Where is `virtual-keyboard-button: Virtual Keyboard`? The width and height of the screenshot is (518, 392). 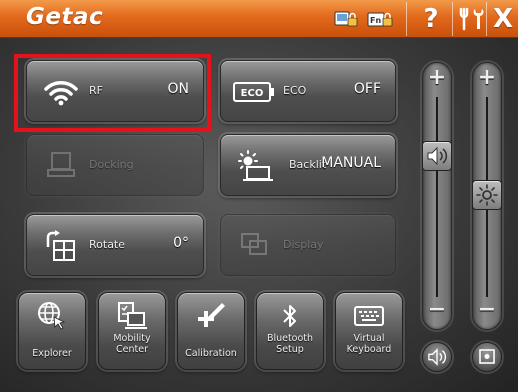 virtual-keyboard-button: Virtual Keyboard is located at coordinates (369, 331).